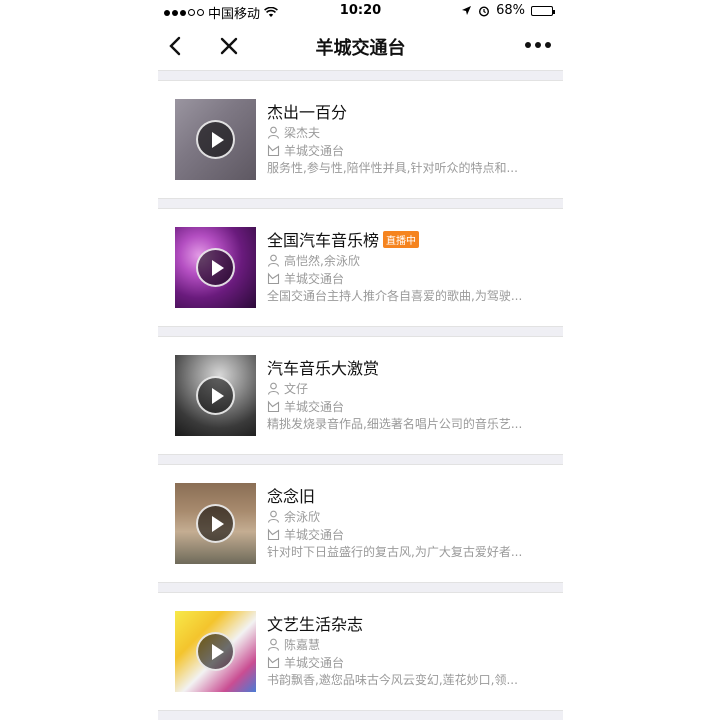  What do you see at coordinates (467, 10) in the screenshot?
I see `location-arrow-icon` at bounding box center [467, 10].